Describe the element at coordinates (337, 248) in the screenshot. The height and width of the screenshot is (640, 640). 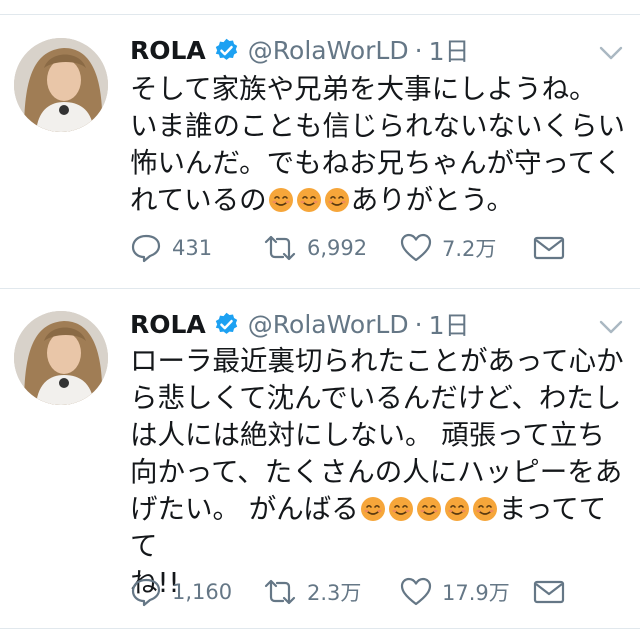
I see `retweet-count: 6,992` at that location.